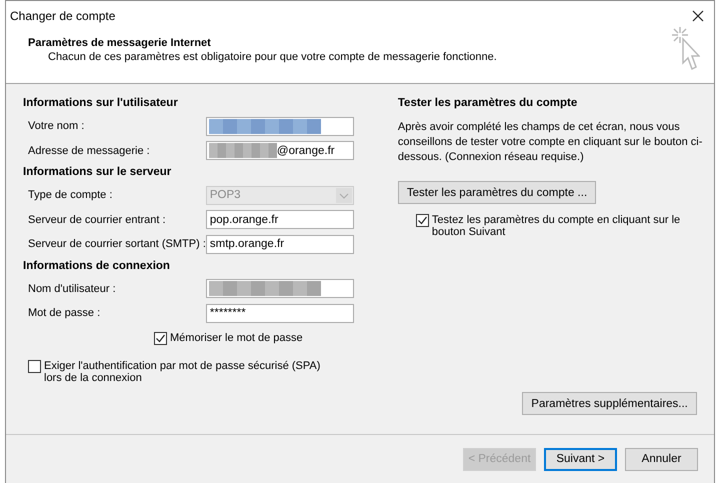 The width and height of the screenshot is (718, 483). What do you see at coordinates (280, 244) in the screenshot?
I see `input-field: smtp.orange.fr` at bounding box center [280, 244].